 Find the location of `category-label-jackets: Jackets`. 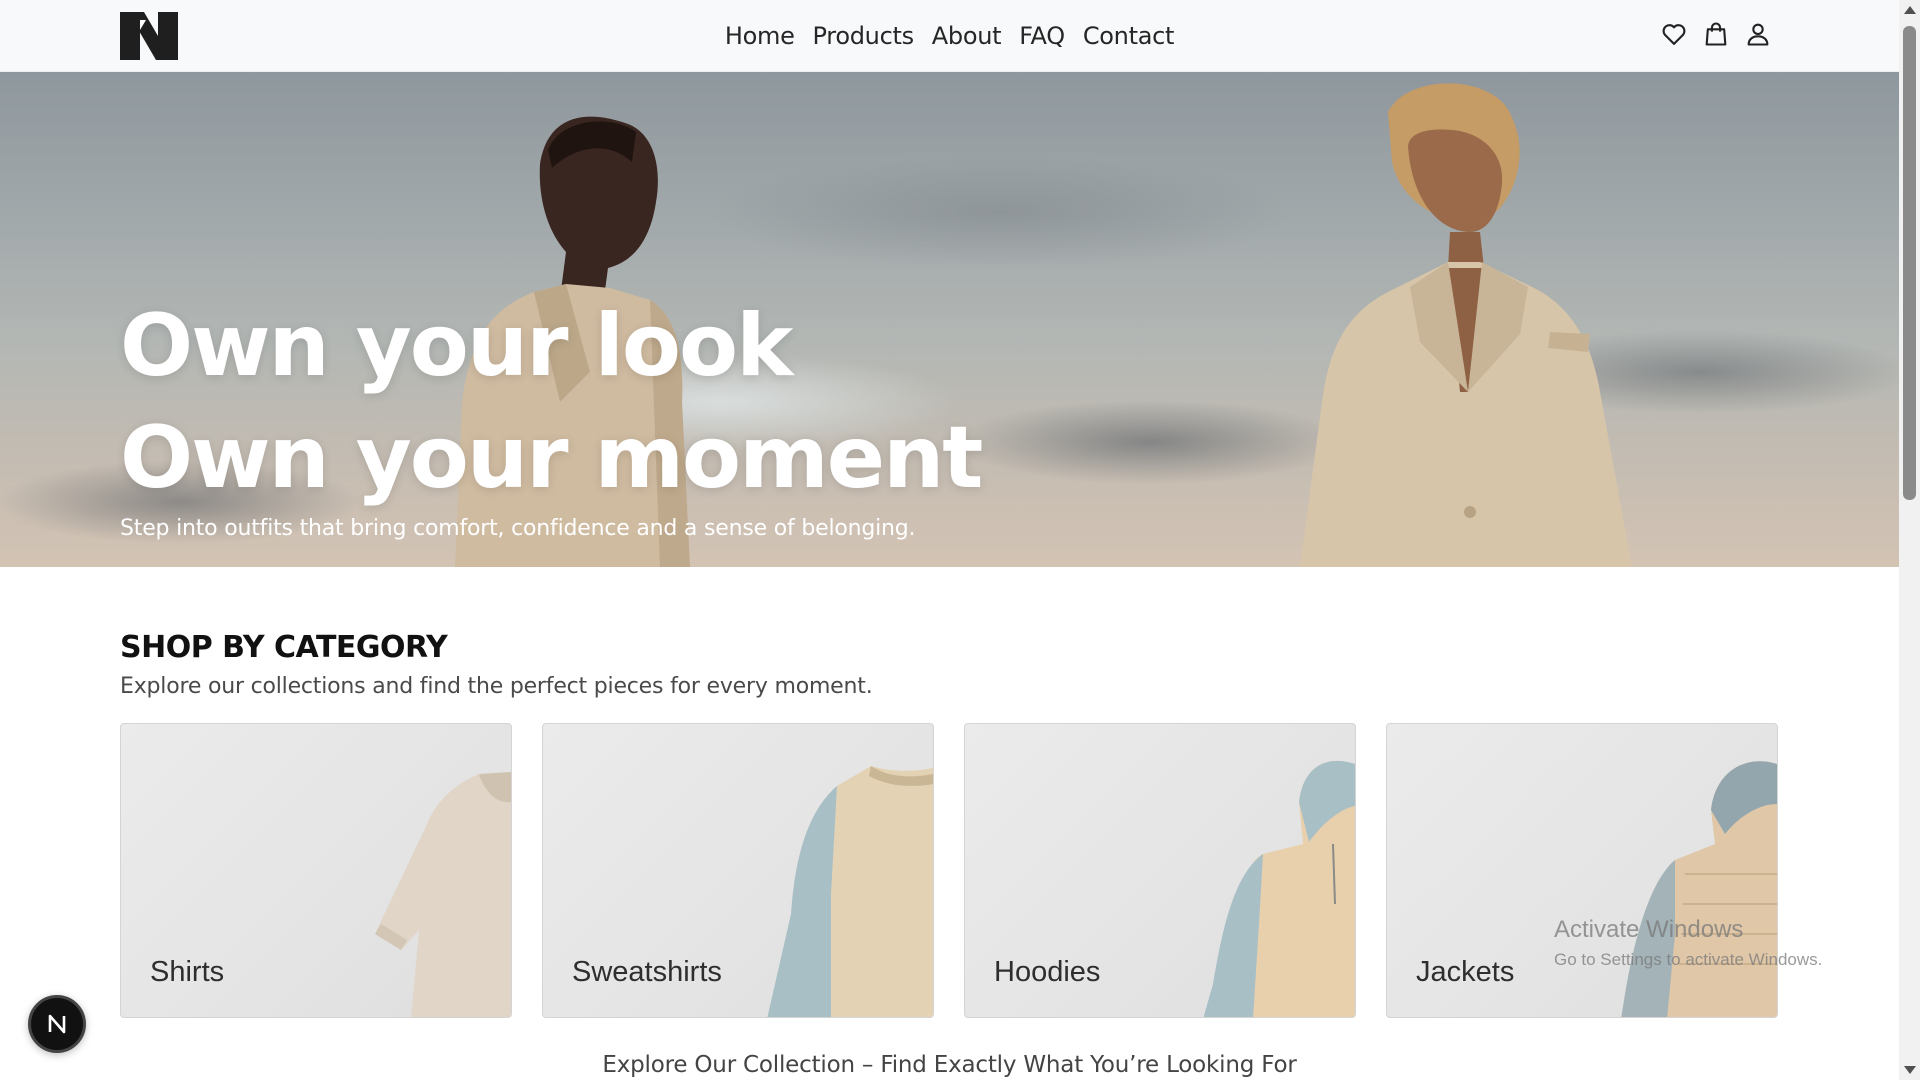

category-label-jackets: Jackets is located at coordinates (1465, 972).